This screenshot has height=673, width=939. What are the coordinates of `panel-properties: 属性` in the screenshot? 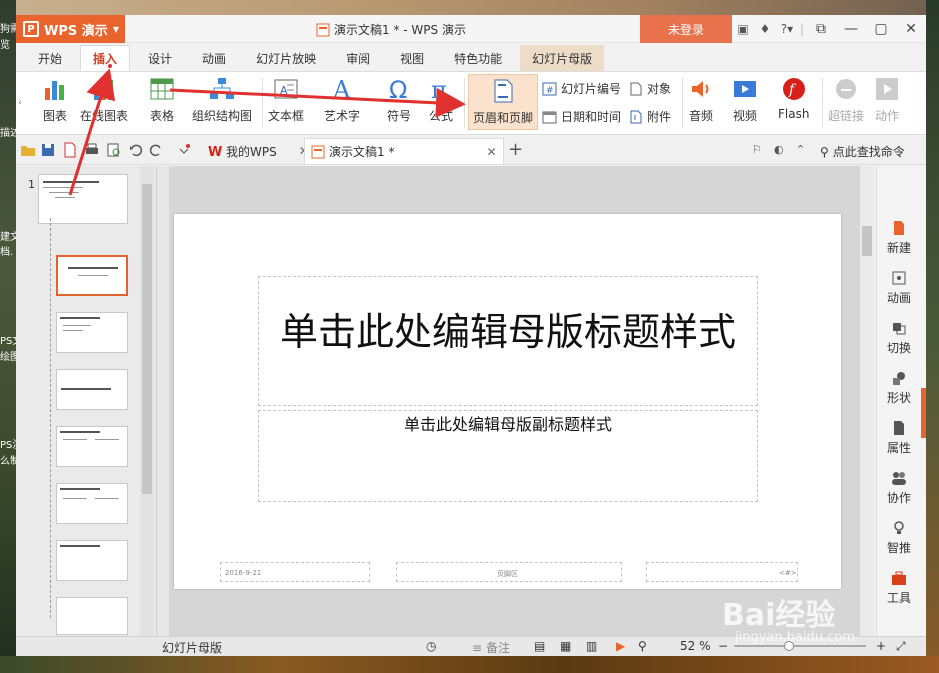 It's located at (899, 438).